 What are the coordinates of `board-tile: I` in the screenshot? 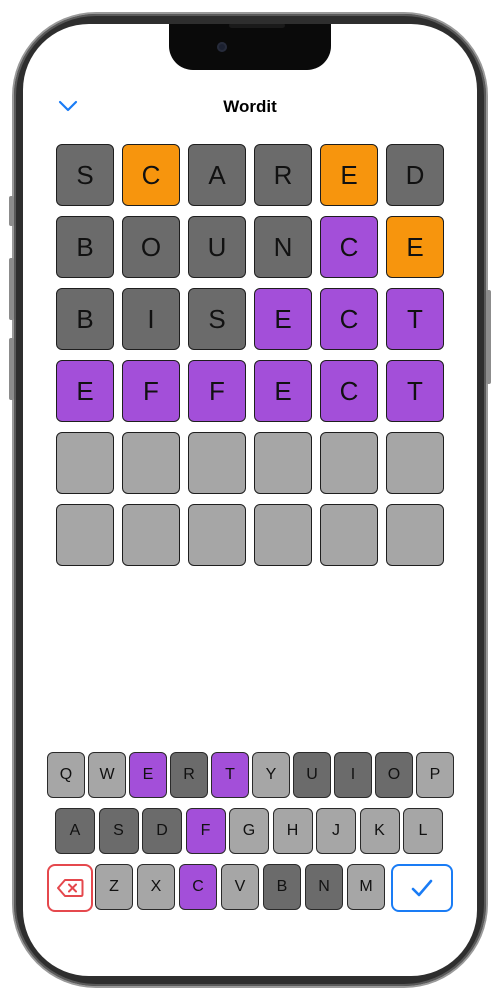 It's located at (151, 319).